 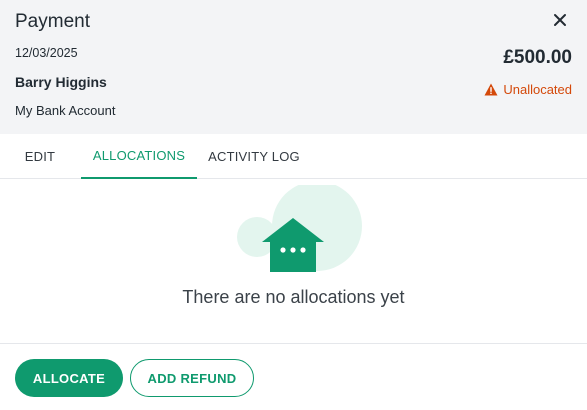 I want to click on status-label: Unallocated, so click(x=537, y=89).